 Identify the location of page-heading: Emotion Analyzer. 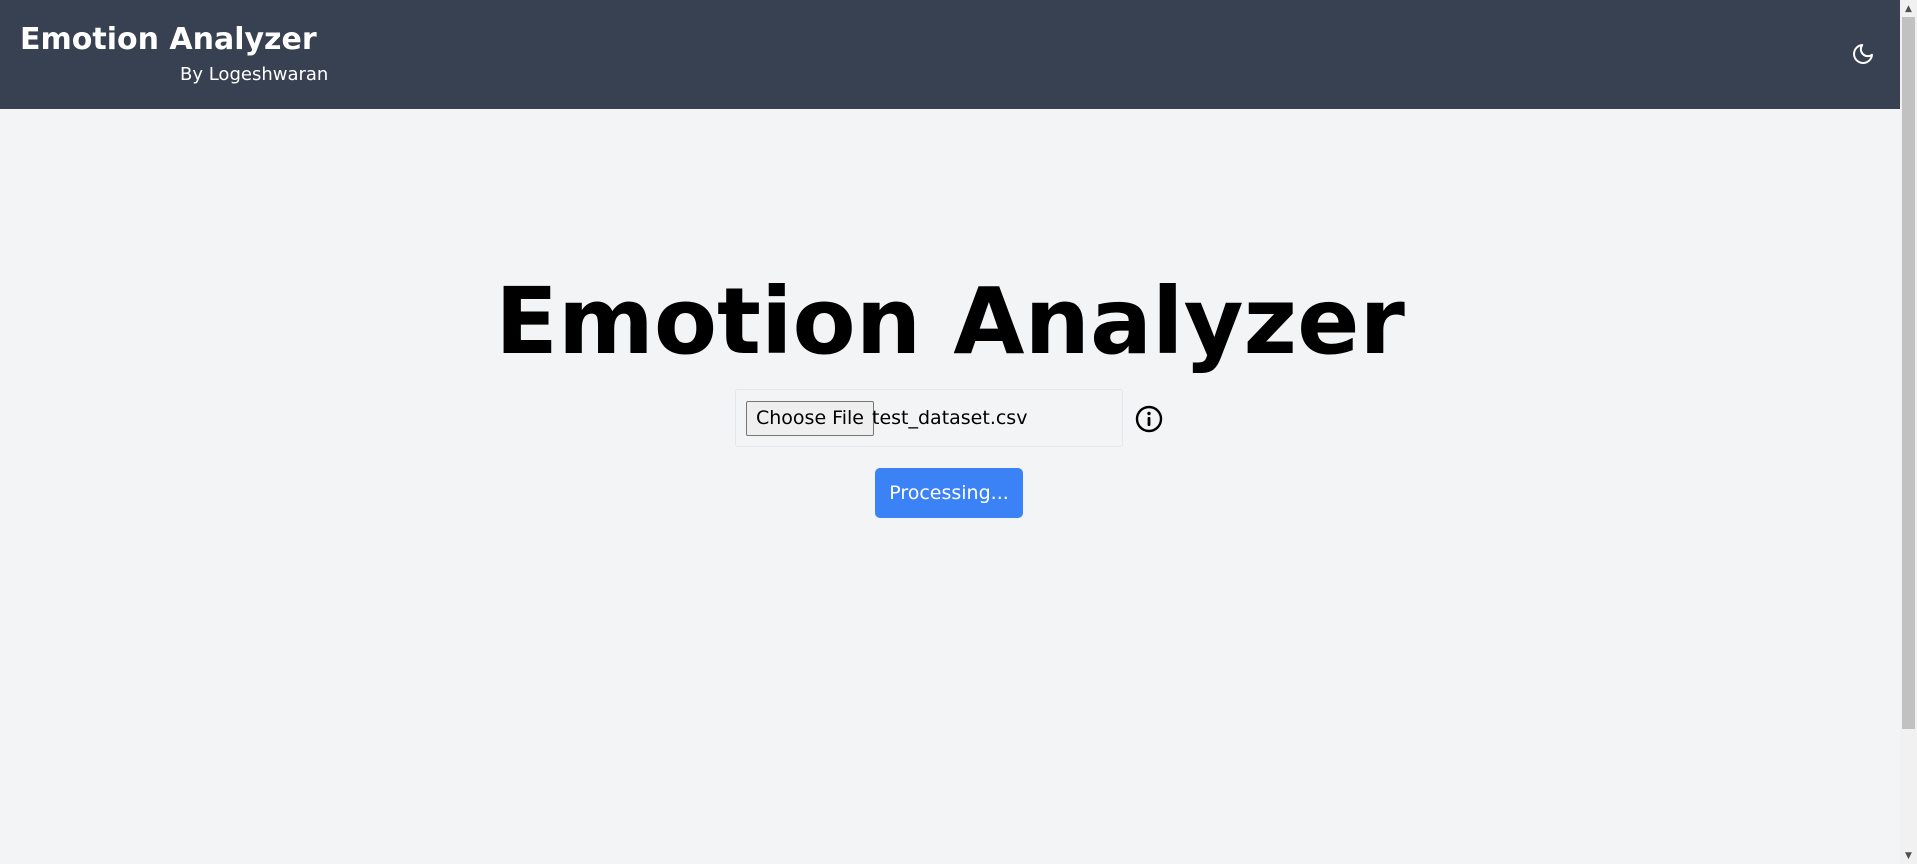
(950, 321).